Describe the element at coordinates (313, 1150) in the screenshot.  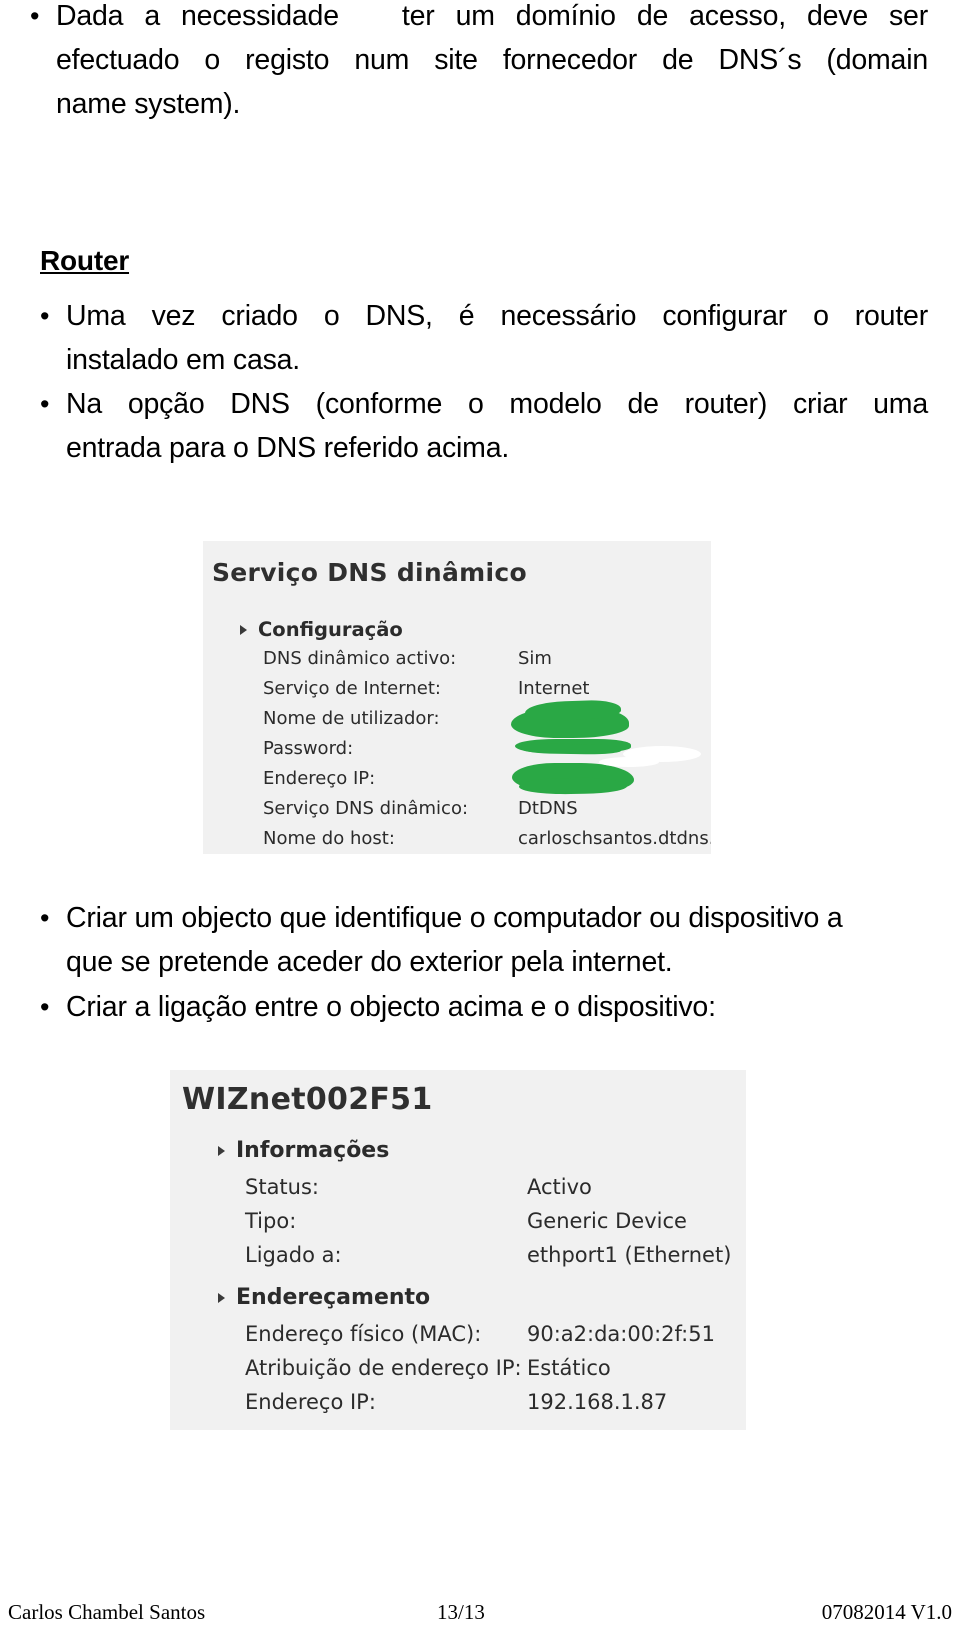
I see `device-group-label: Informações` at that location.